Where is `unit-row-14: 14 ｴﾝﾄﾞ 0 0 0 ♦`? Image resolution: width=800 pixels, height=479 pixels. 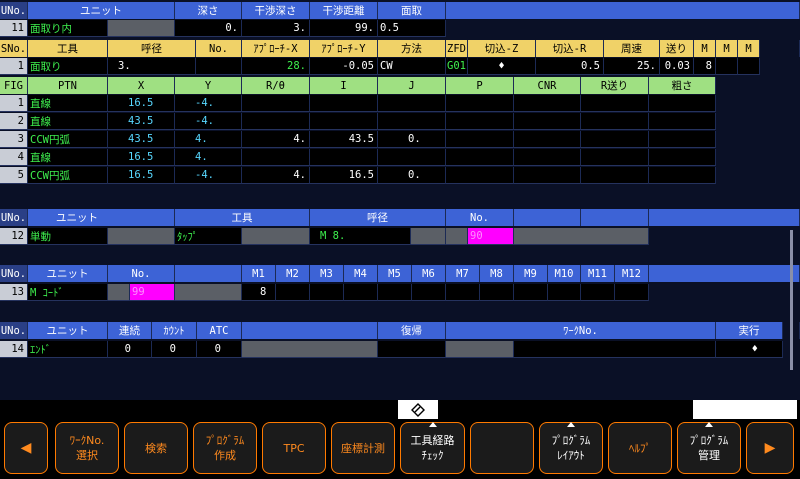
unit-row-14: 14 ｴﾝﾄﾞ 0 0 0 ♦ is located at coordinates (391, 349).